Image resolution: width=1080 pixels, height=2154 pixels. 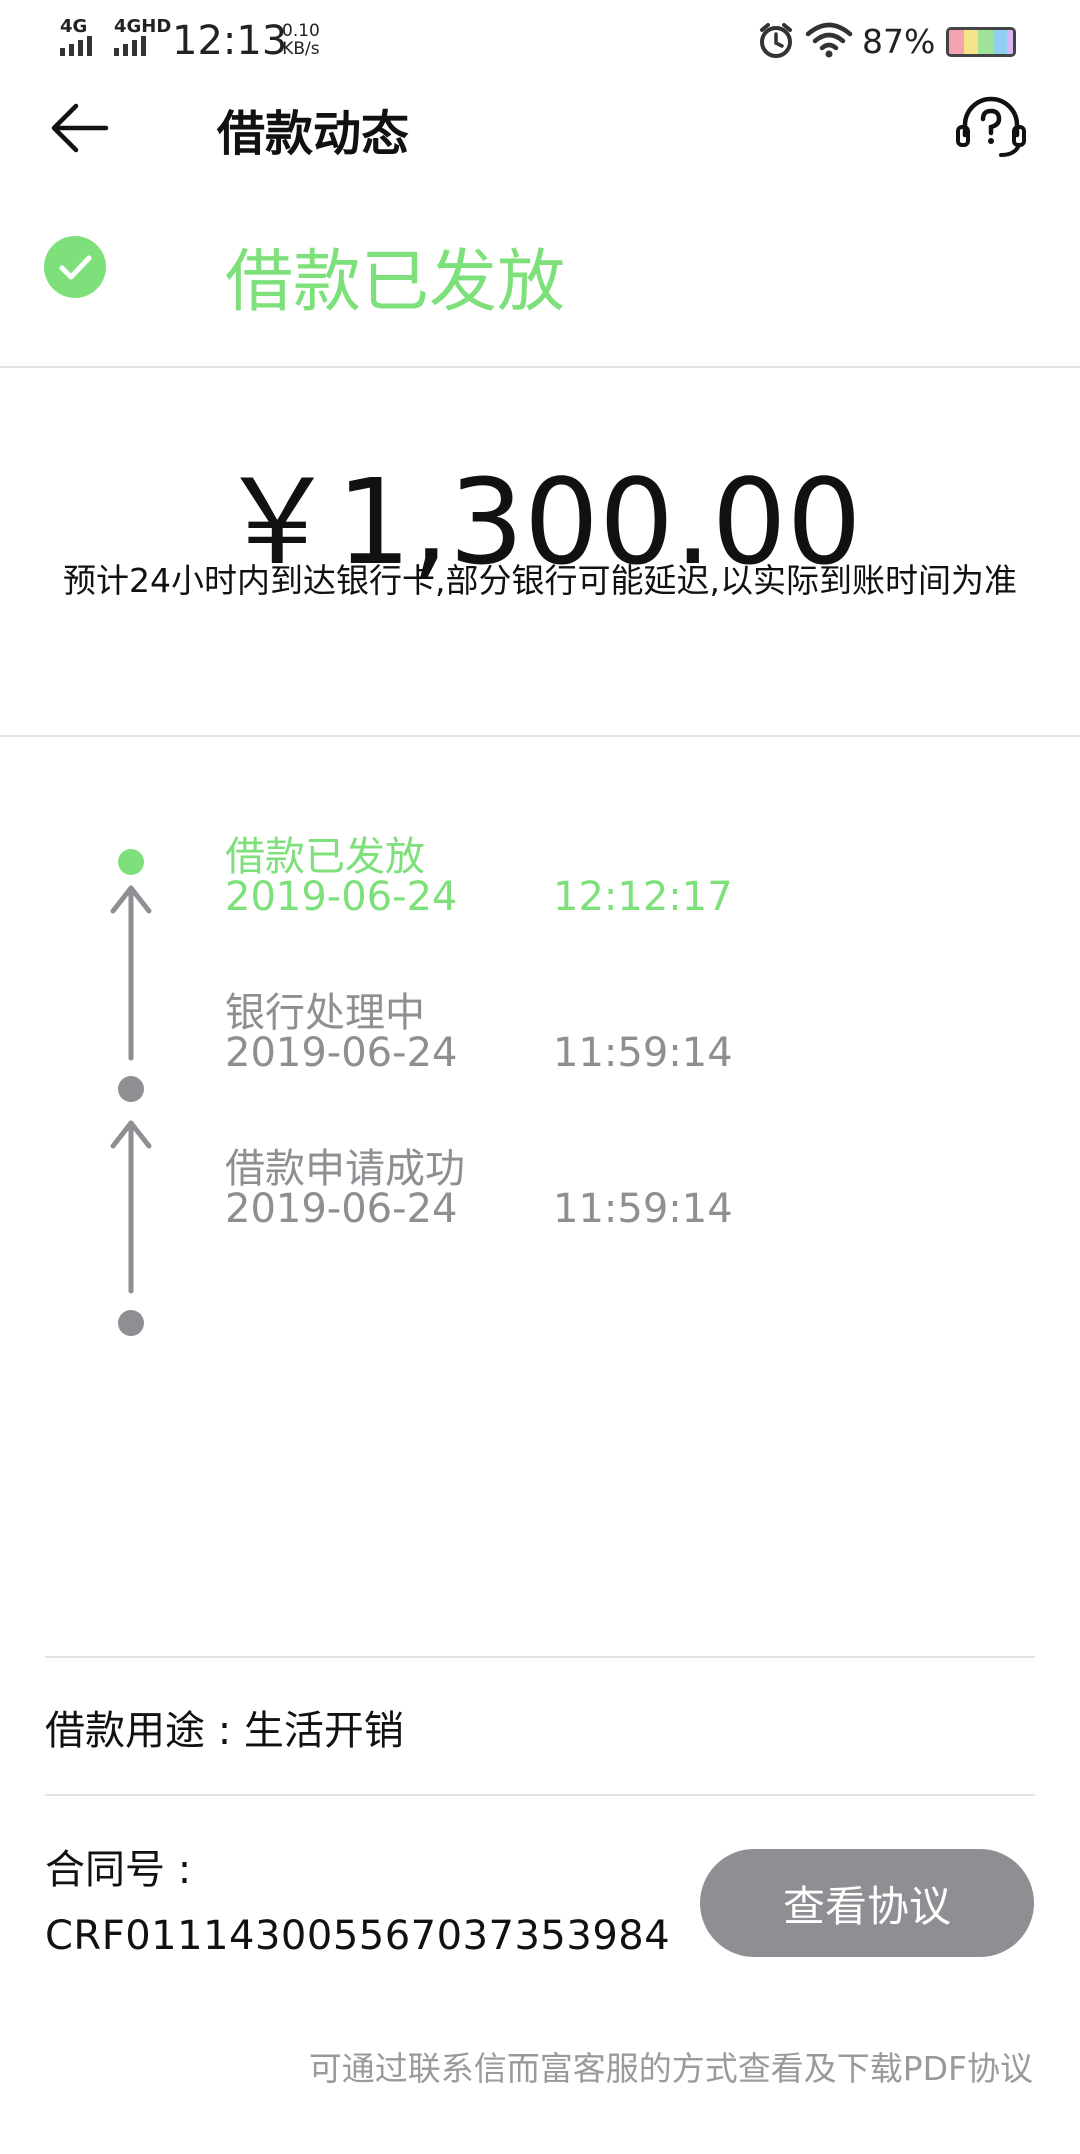 I want to click on status-time: 12:13, so click(x=230, y=41).